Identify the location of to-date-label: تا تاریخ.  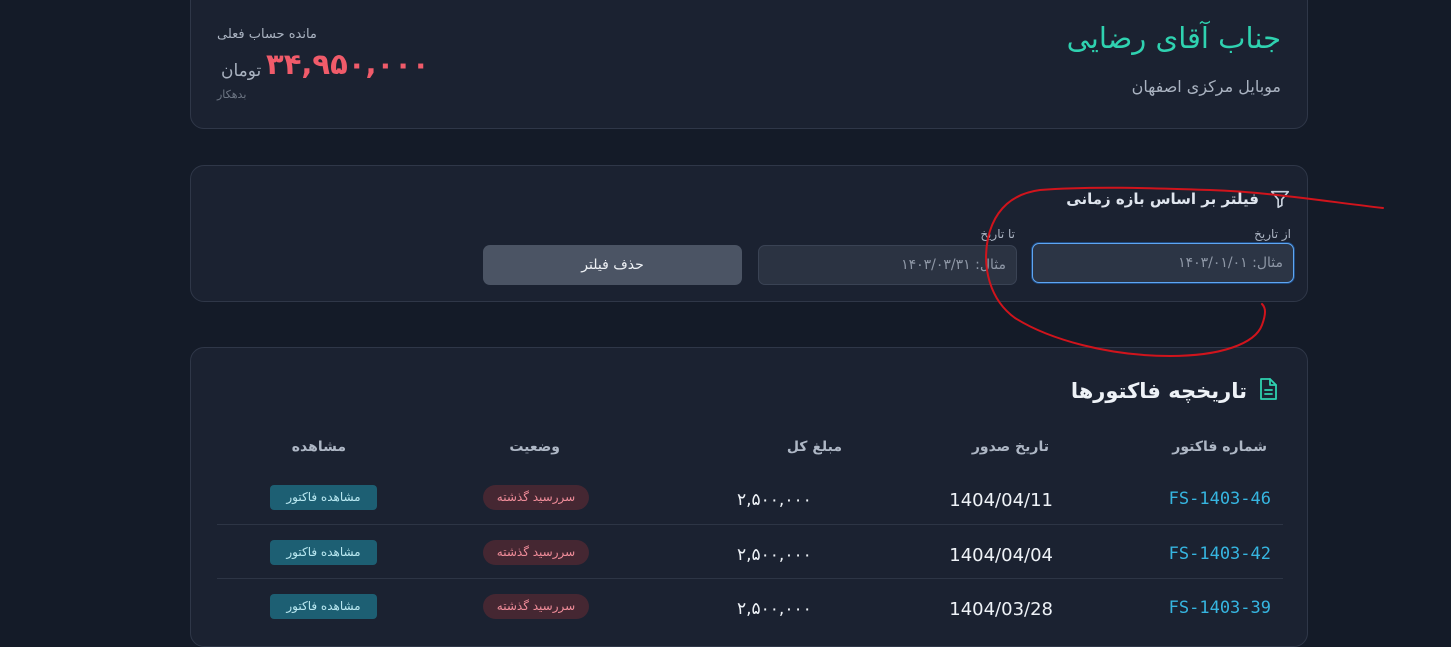
(997, 234).